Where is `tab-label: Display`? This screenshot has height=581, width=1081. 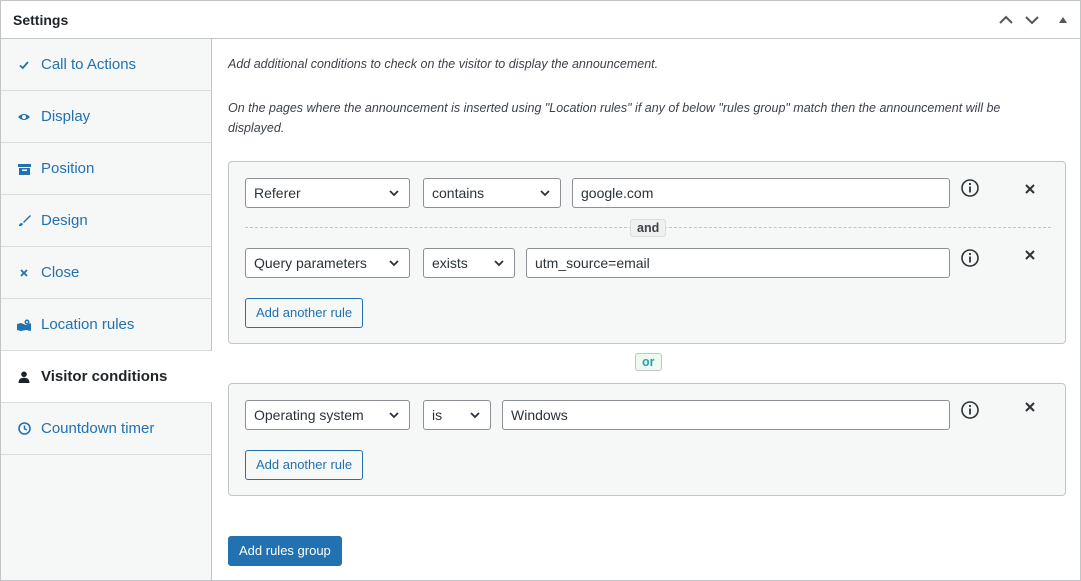
tab-label: Display is located at coordinates (66, 116).